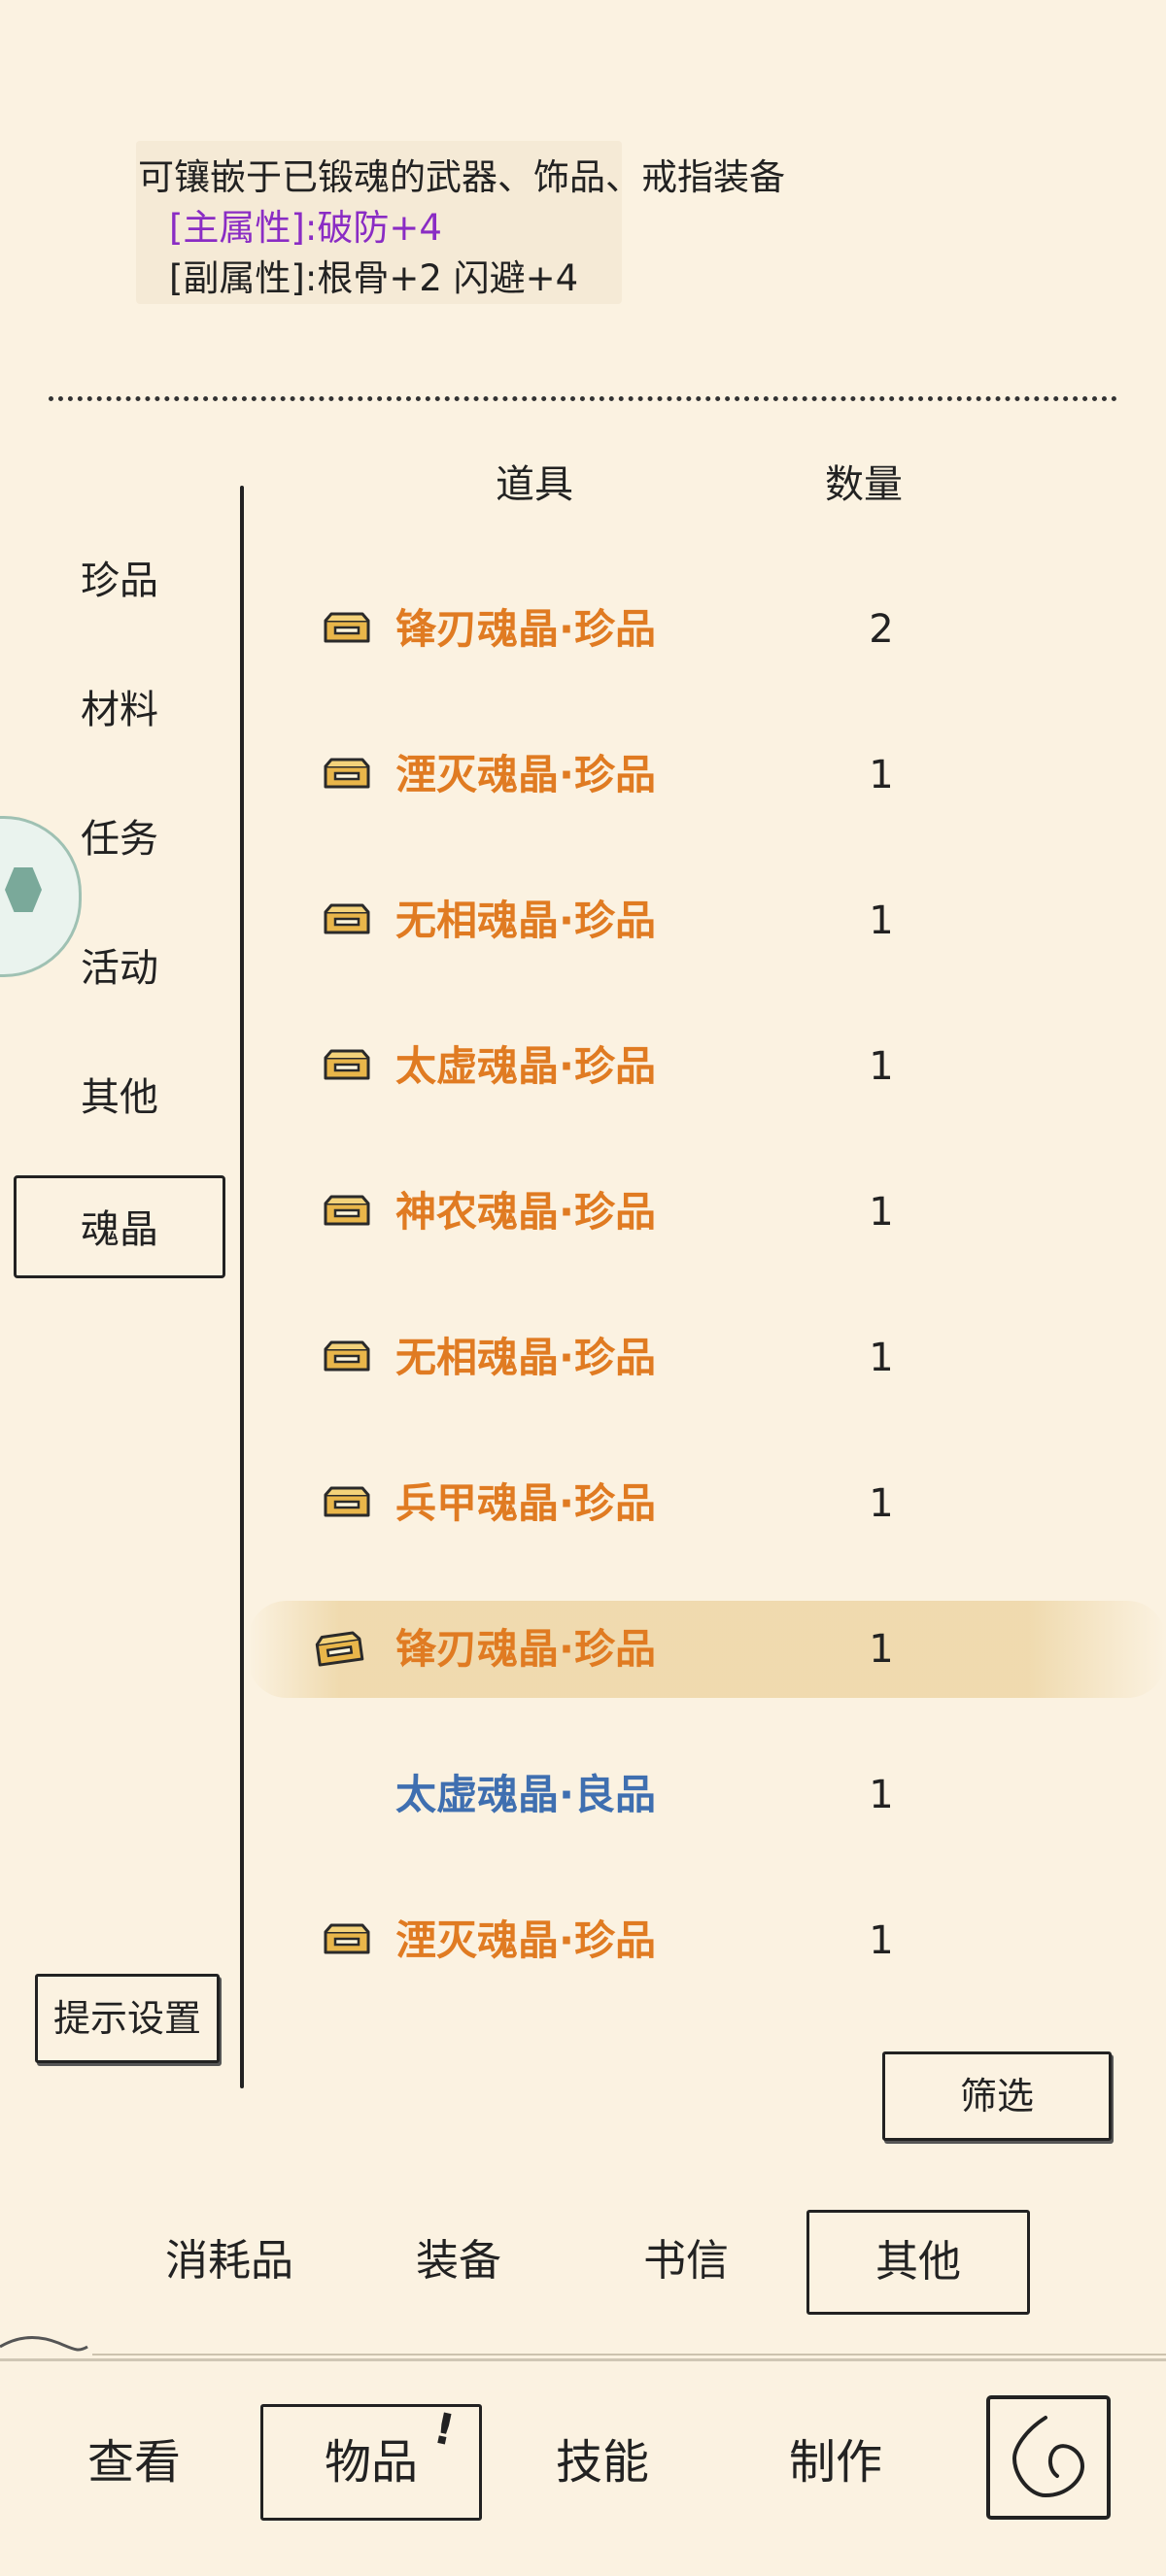 The width and height of the screenshot is (1166, 2576). Describe the element at coordinates (119, 710) in the screenshot. I see `side-tab-material: 材料` at that location.